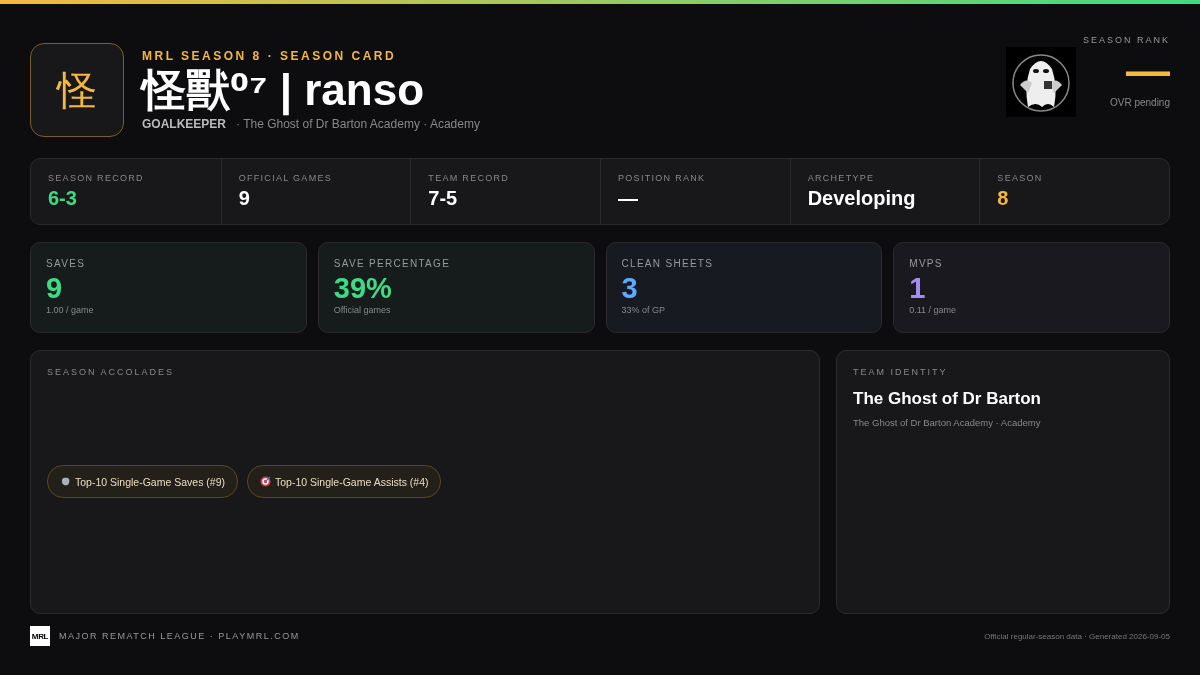  Describe the element at coordinates (77, 90) in the screenshot. I see `avatar-glyph: 怪` at that location.